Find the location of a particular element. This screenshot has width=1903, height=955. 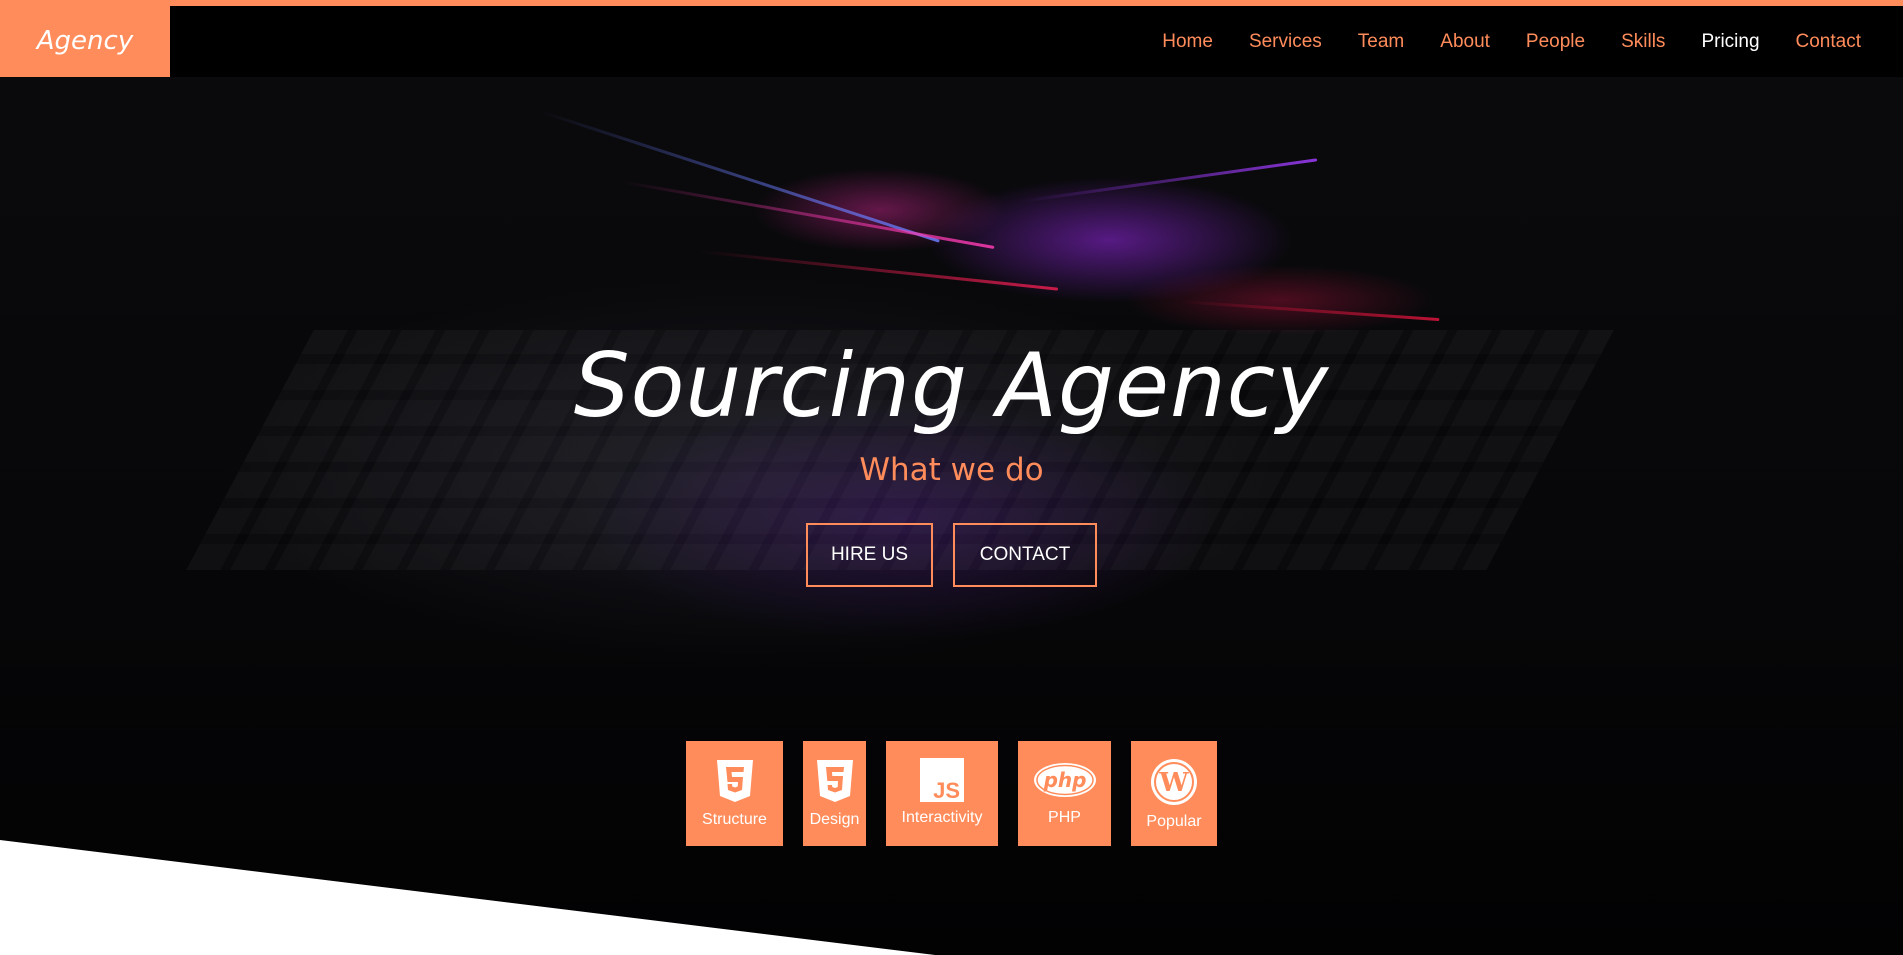

tile-php: php PHP is located at coordinates (1064, 793).